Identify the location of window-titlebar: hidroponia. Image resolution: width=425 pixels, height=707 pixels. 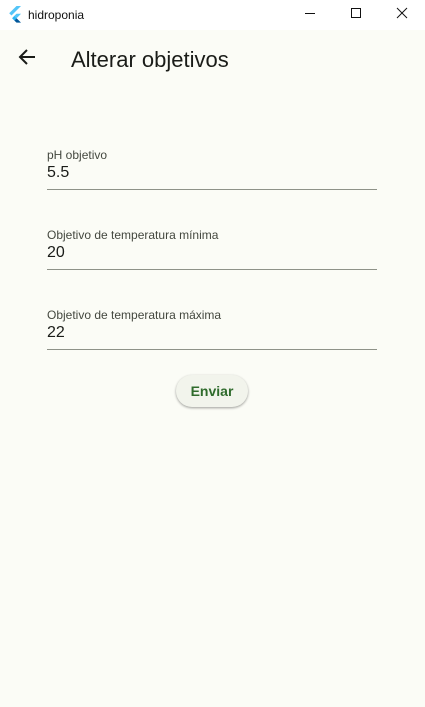
(212, 15).